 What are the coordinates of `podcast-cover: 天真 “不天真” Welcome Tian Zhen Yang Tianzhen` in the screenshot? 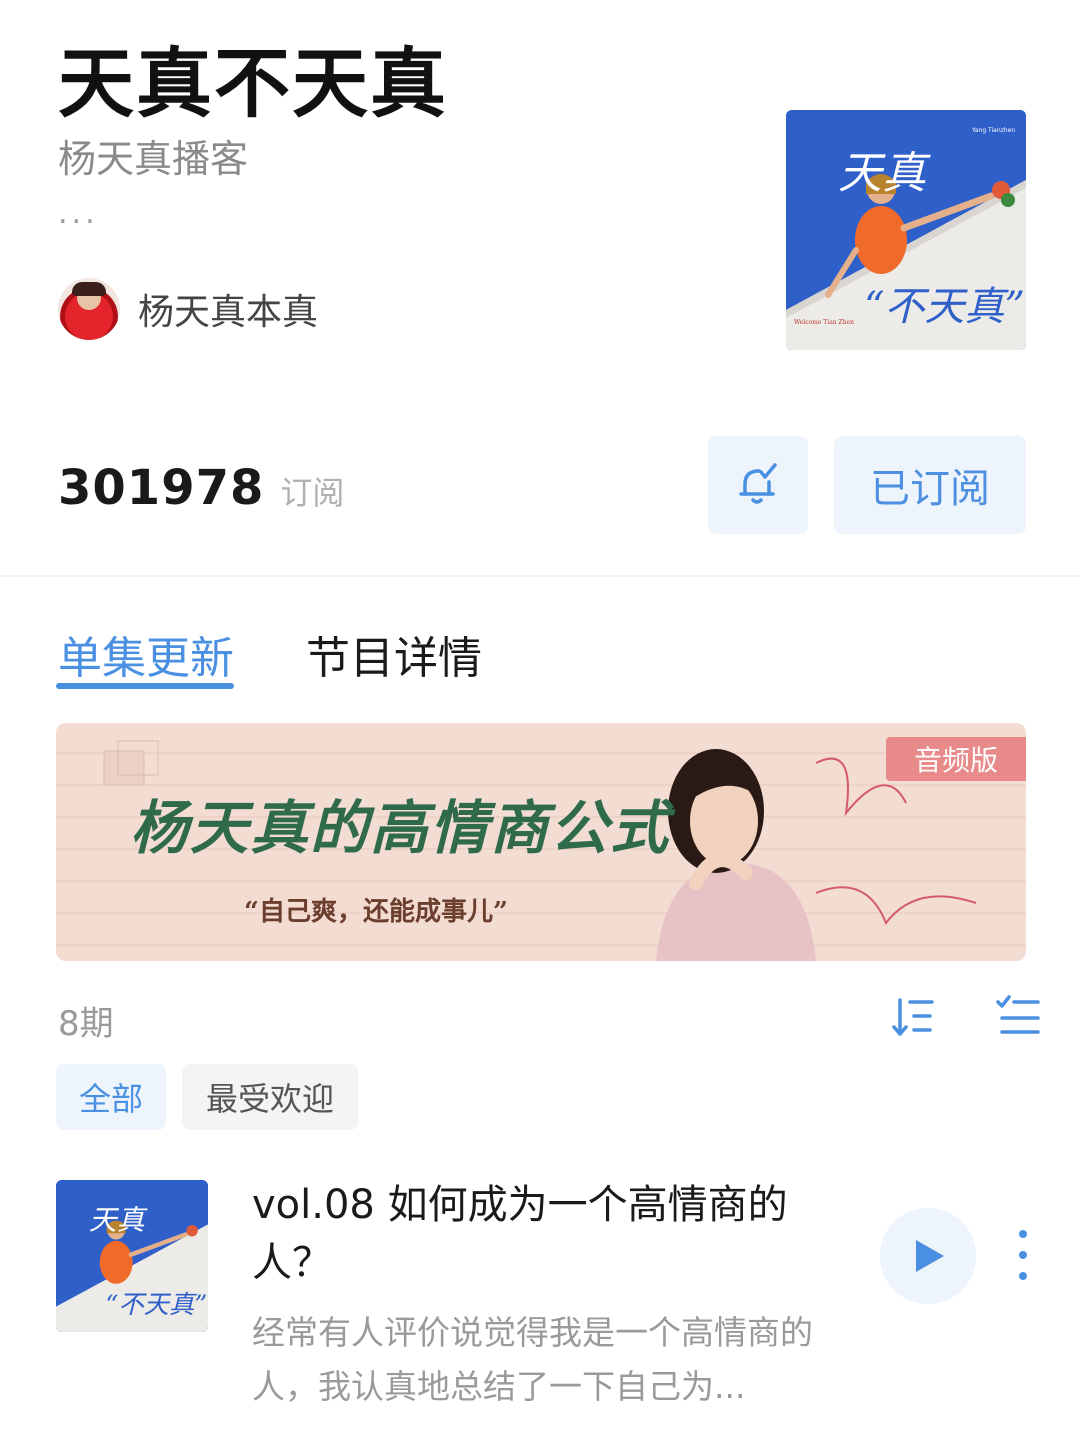 It's located at (906, 230).